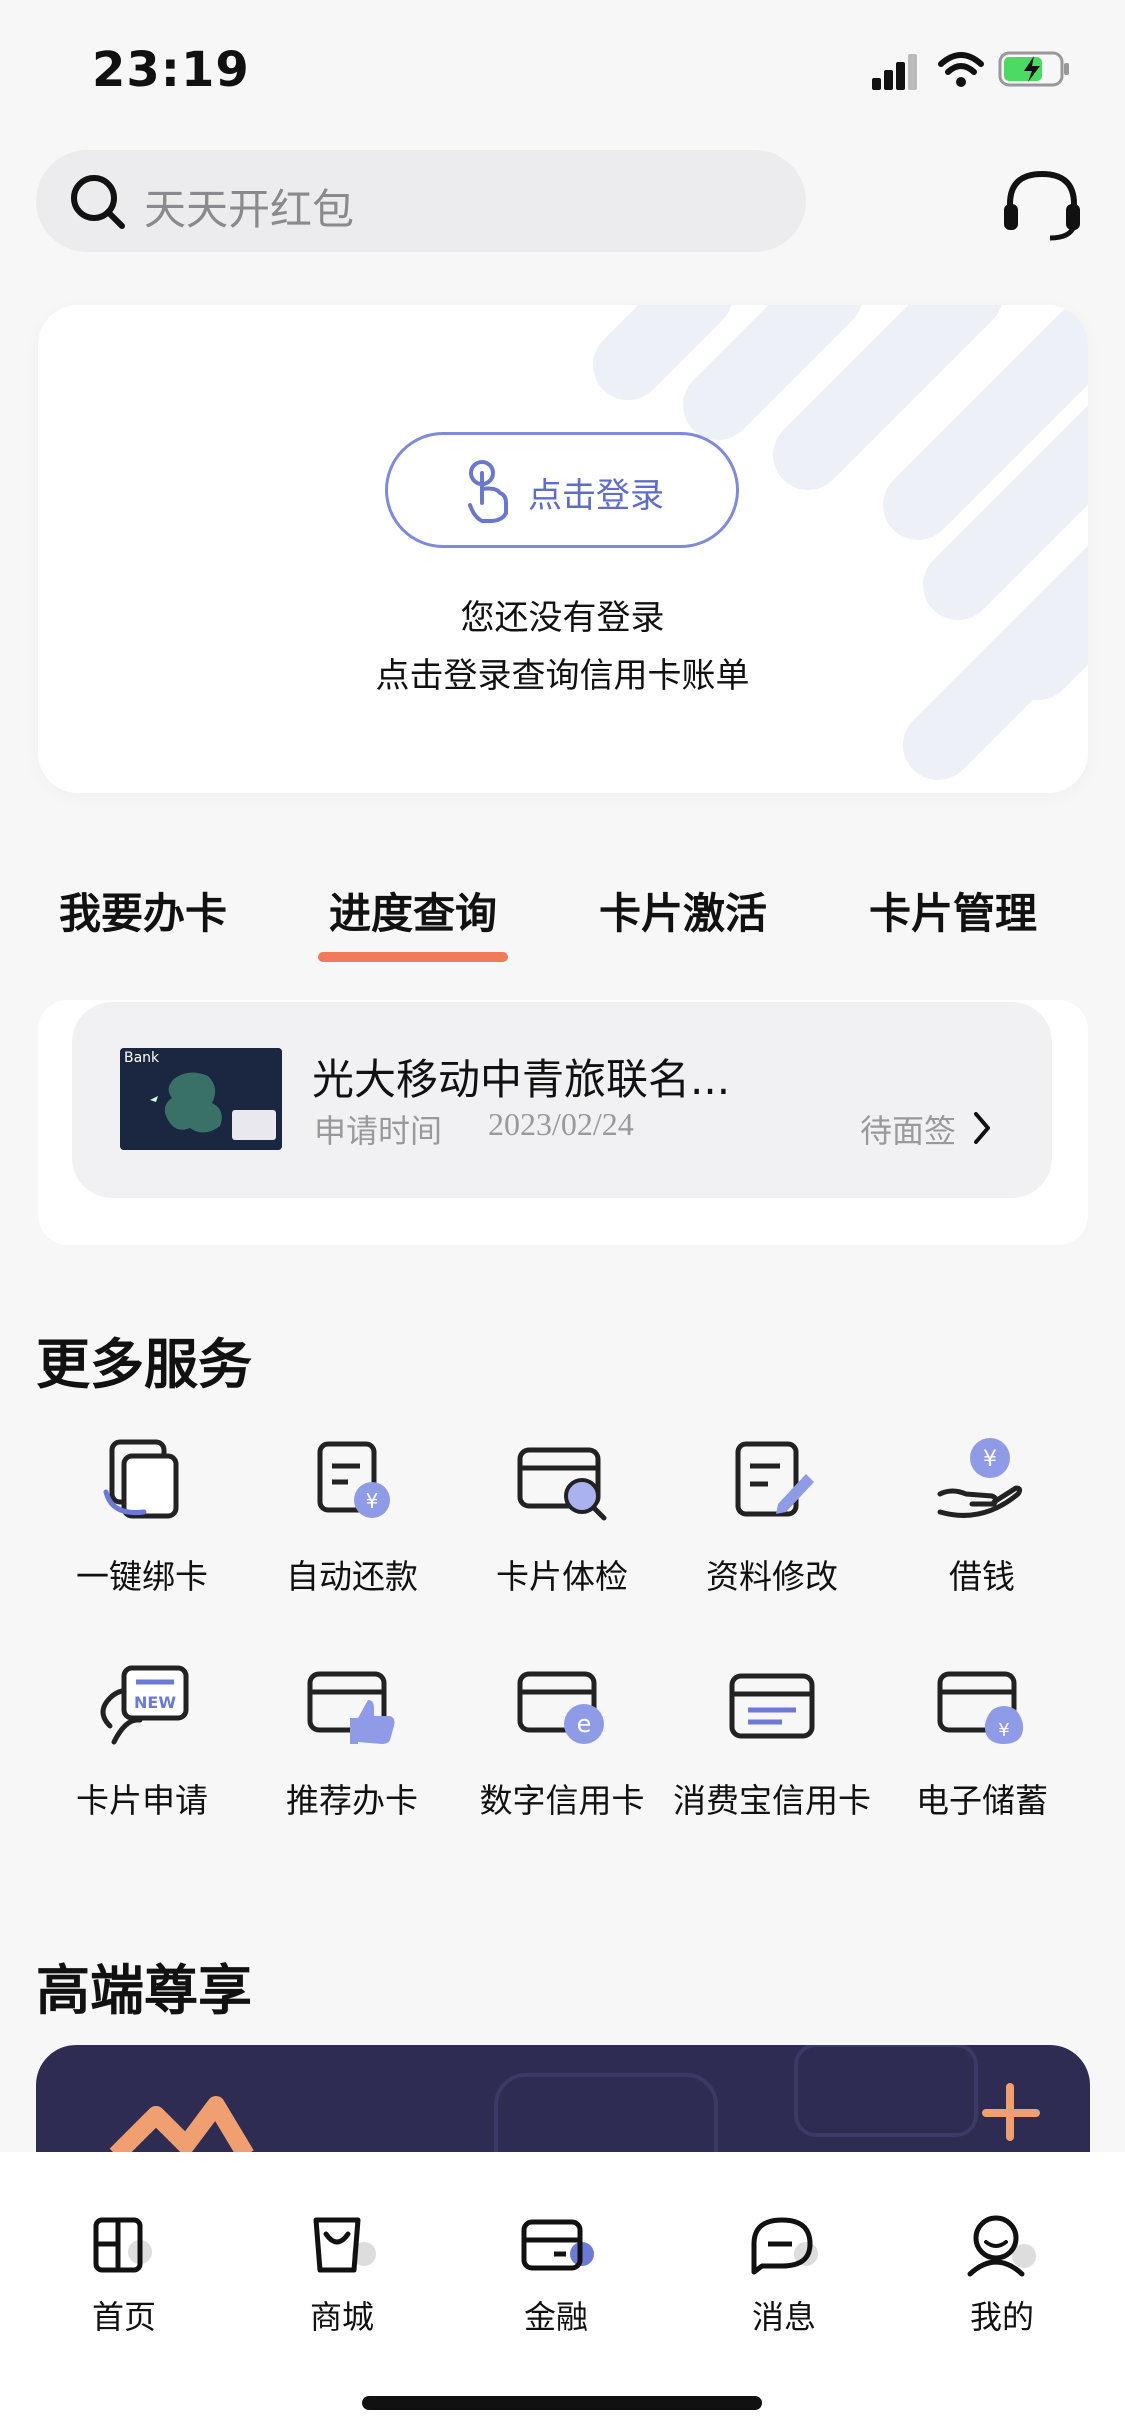  Describe the element at coordinates (783, 2317) in the screenshot. I see `nav-label: 消息` at that location.